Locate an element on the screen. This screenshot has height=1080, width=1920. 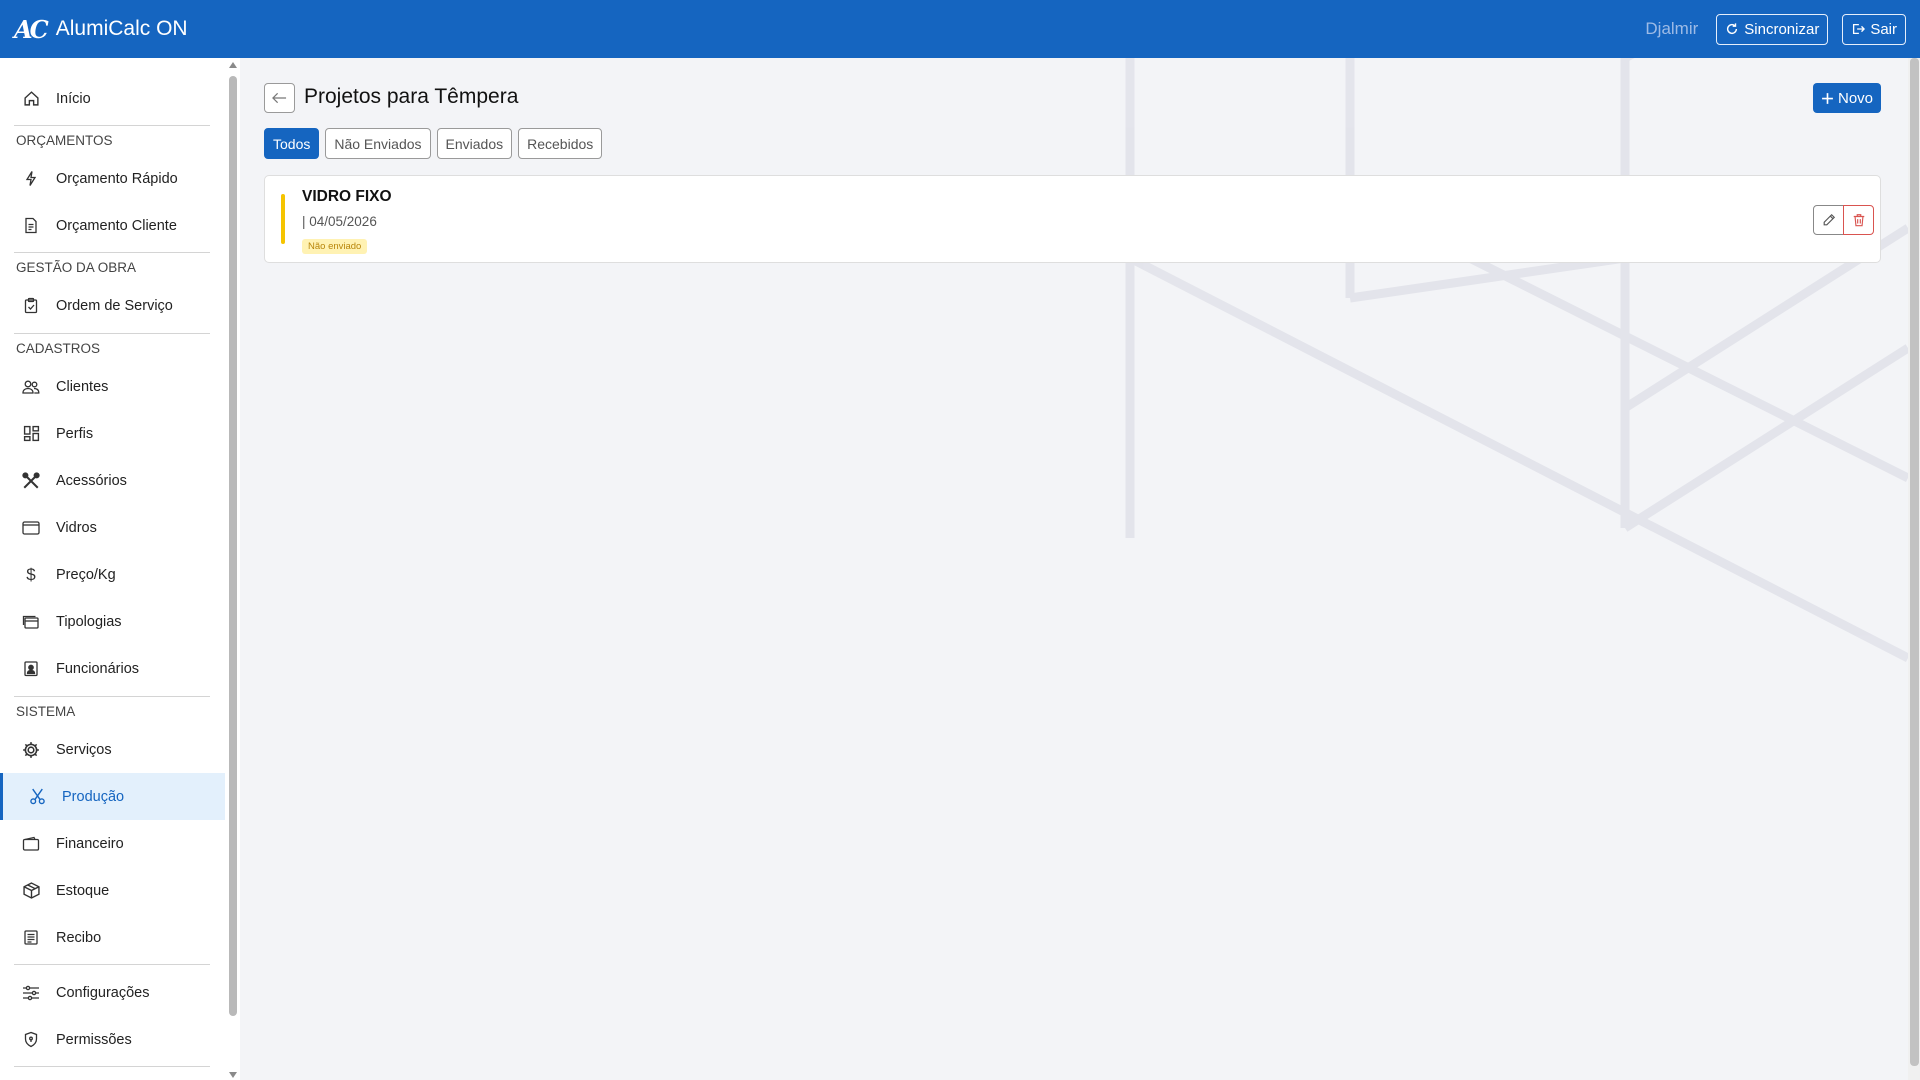
sidebar-item-configuracoes: Configurações is located at coordinates (112, 992).